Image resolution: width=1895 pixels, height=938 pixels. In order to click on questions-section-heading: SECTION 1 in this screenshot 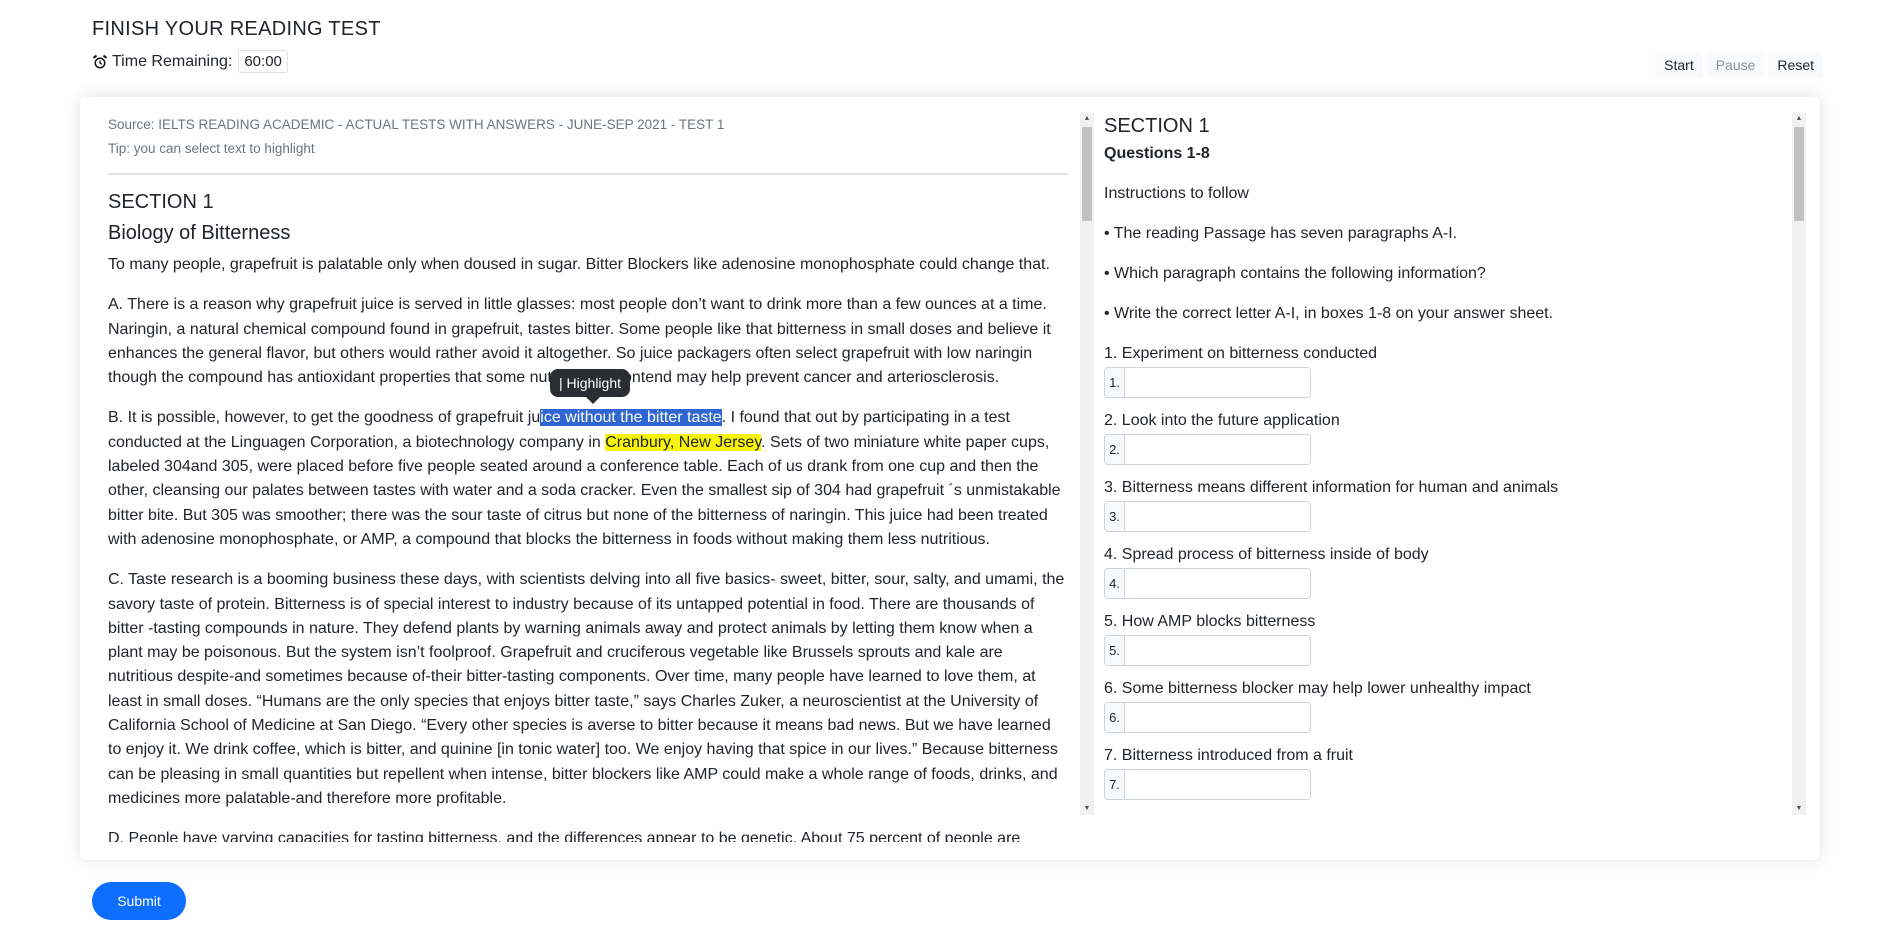, I will do `click(1157, 126)`.